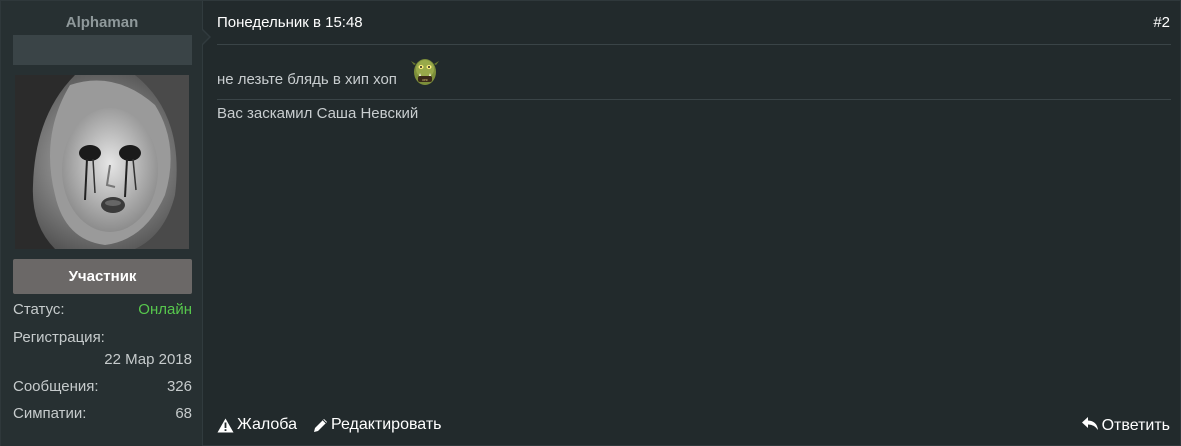 The width and height of the screenshot is (1181, 446). I want to click on reply-label: Ответить, so click(1135, 425).